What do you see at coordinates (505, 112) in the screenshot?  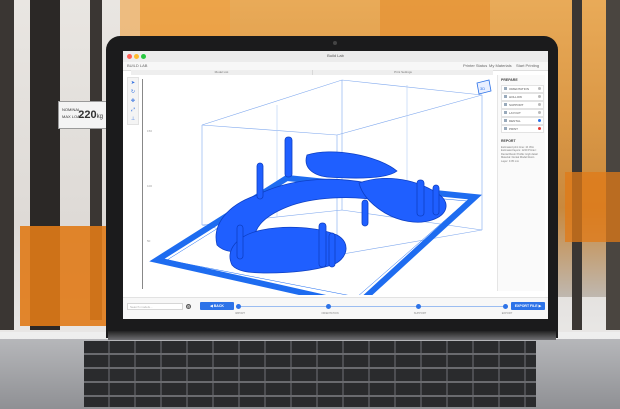 I see `layout-icon` at bounding box center [505, 112].